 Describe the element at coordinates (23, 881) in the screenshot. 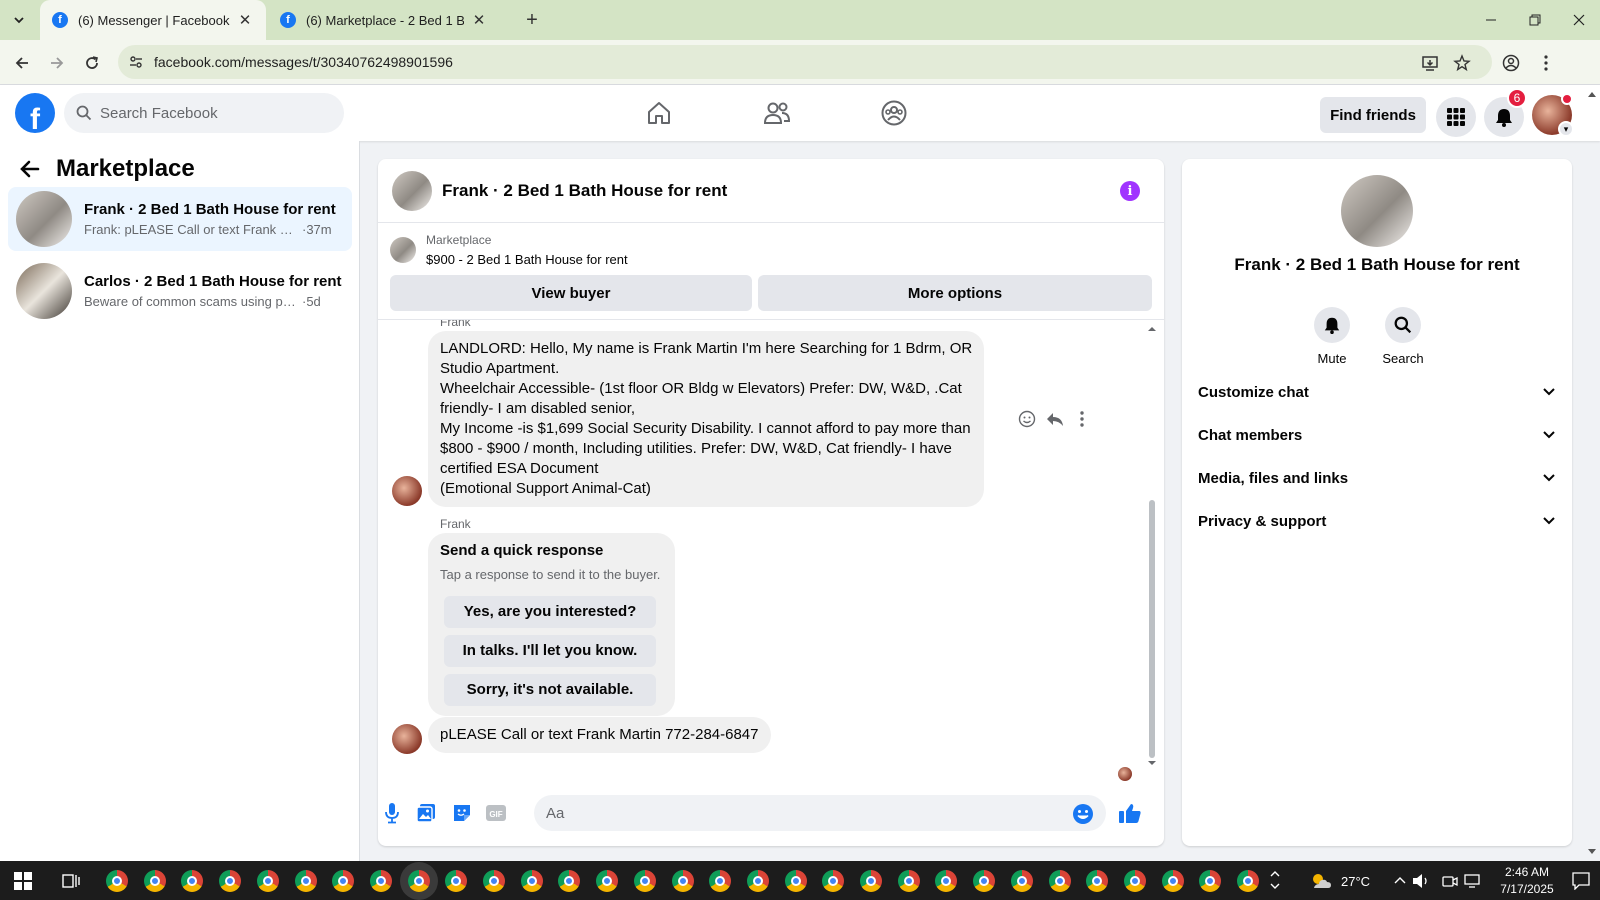

I see `windows-start-icon` at that location.